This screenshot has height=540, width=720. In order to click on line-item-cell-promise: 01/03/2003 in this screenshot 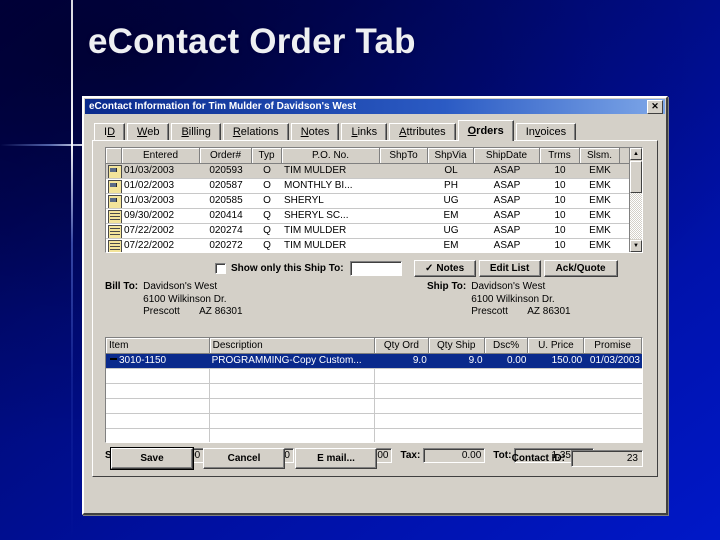, I will do `click(614, 360)`.